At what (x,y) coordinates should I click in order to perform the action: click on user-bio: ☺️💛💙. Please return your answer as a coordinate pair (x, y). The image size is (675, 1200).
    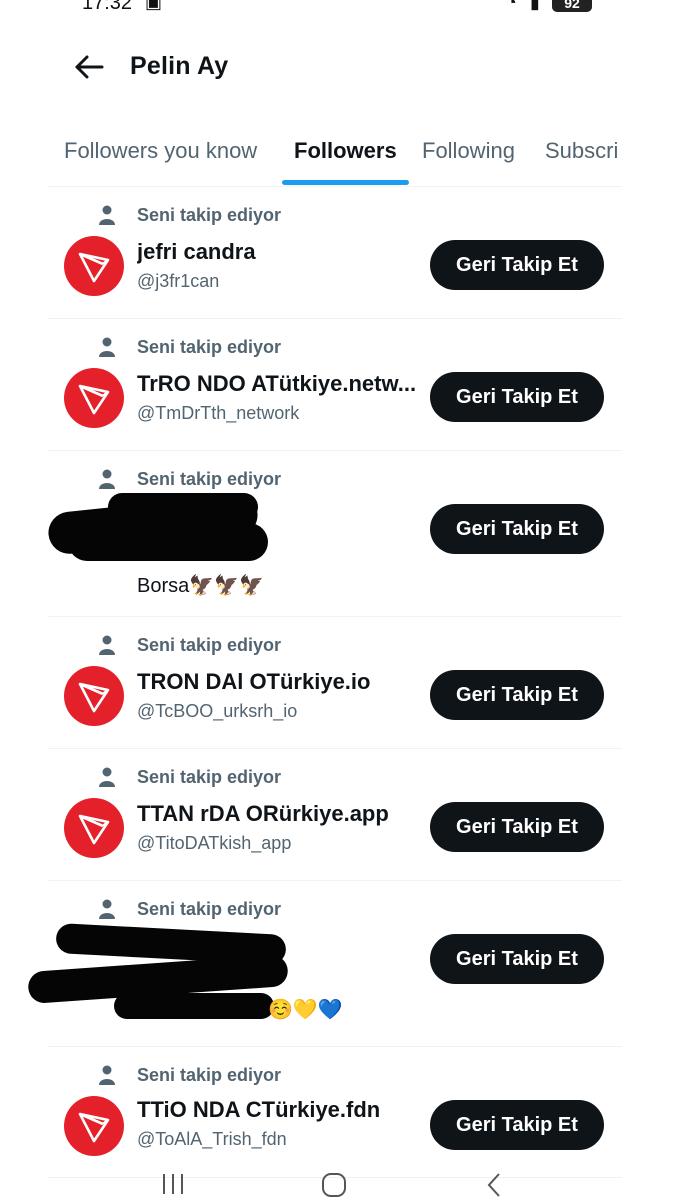
    Looking at the image, I should click on (305, 1010).